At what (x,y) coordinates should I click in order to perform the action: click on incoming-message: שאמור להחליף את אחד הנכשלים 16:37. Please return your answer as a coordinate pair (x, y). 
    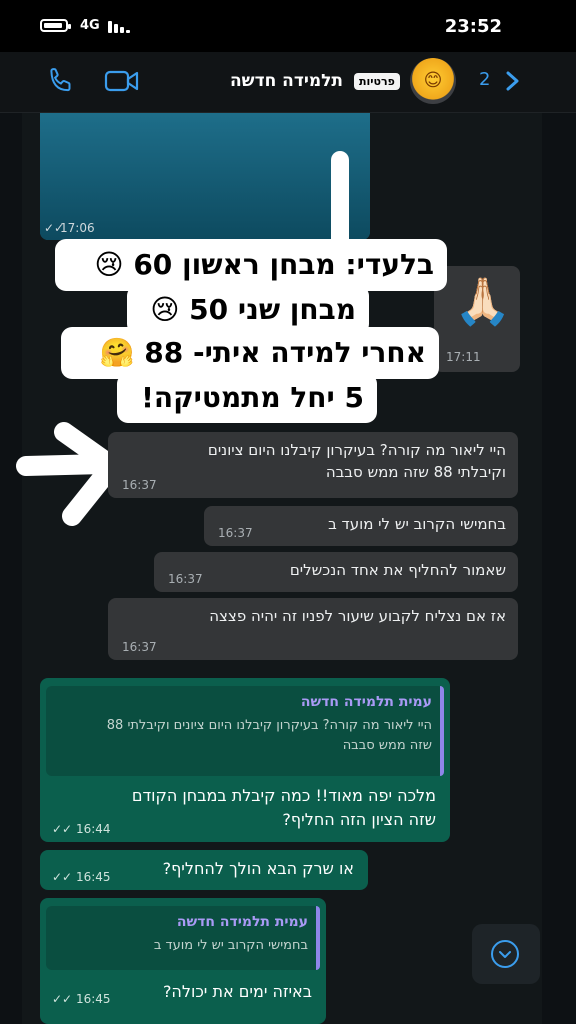
    Looking at the image, I should click on (336, 572).